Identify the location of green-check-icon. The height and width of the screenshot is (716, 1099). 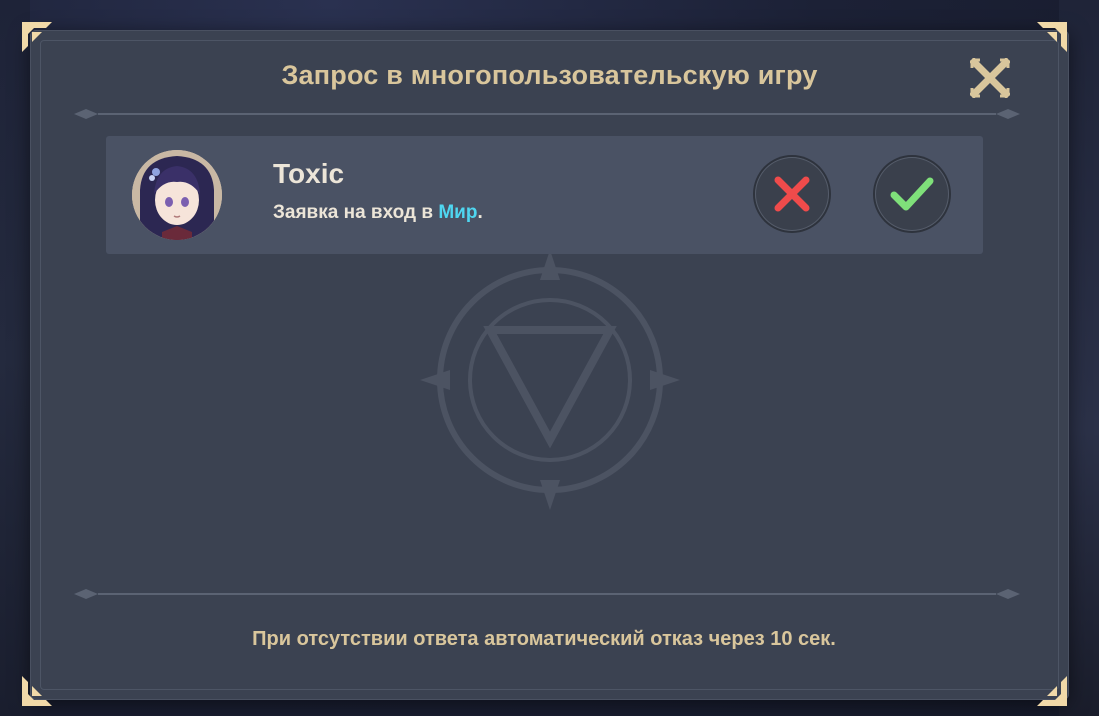
(912, 194).